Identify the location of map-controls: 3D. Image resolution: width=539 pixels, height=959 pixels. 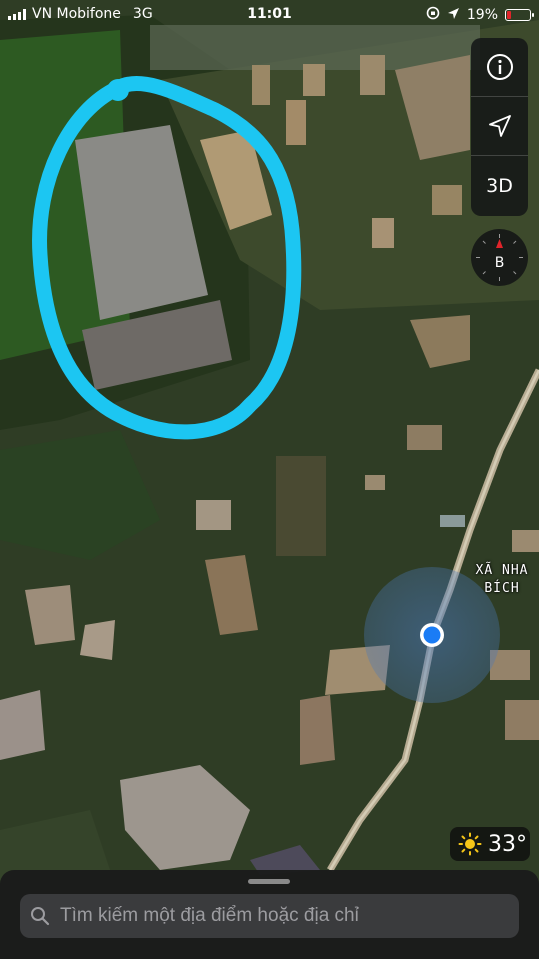
(499, 127).